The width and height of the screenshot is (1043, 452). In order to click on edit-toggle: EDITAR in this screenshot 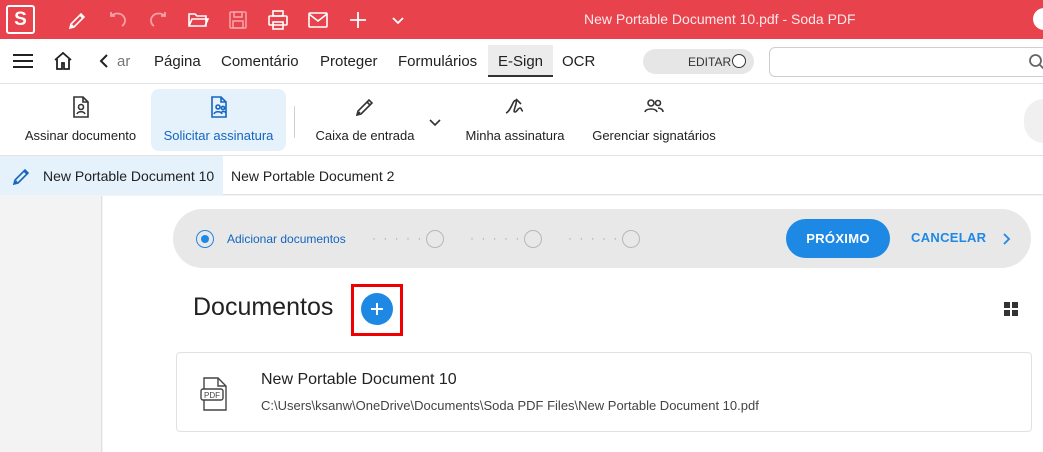, I will do `click(698, 61)`.